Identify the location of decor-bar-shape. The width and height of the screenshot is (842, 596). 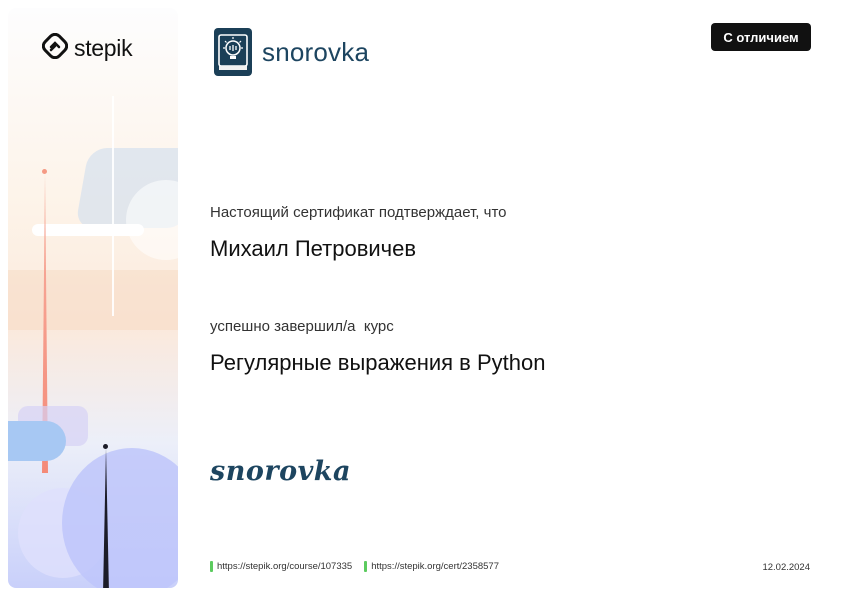
(88, 230).